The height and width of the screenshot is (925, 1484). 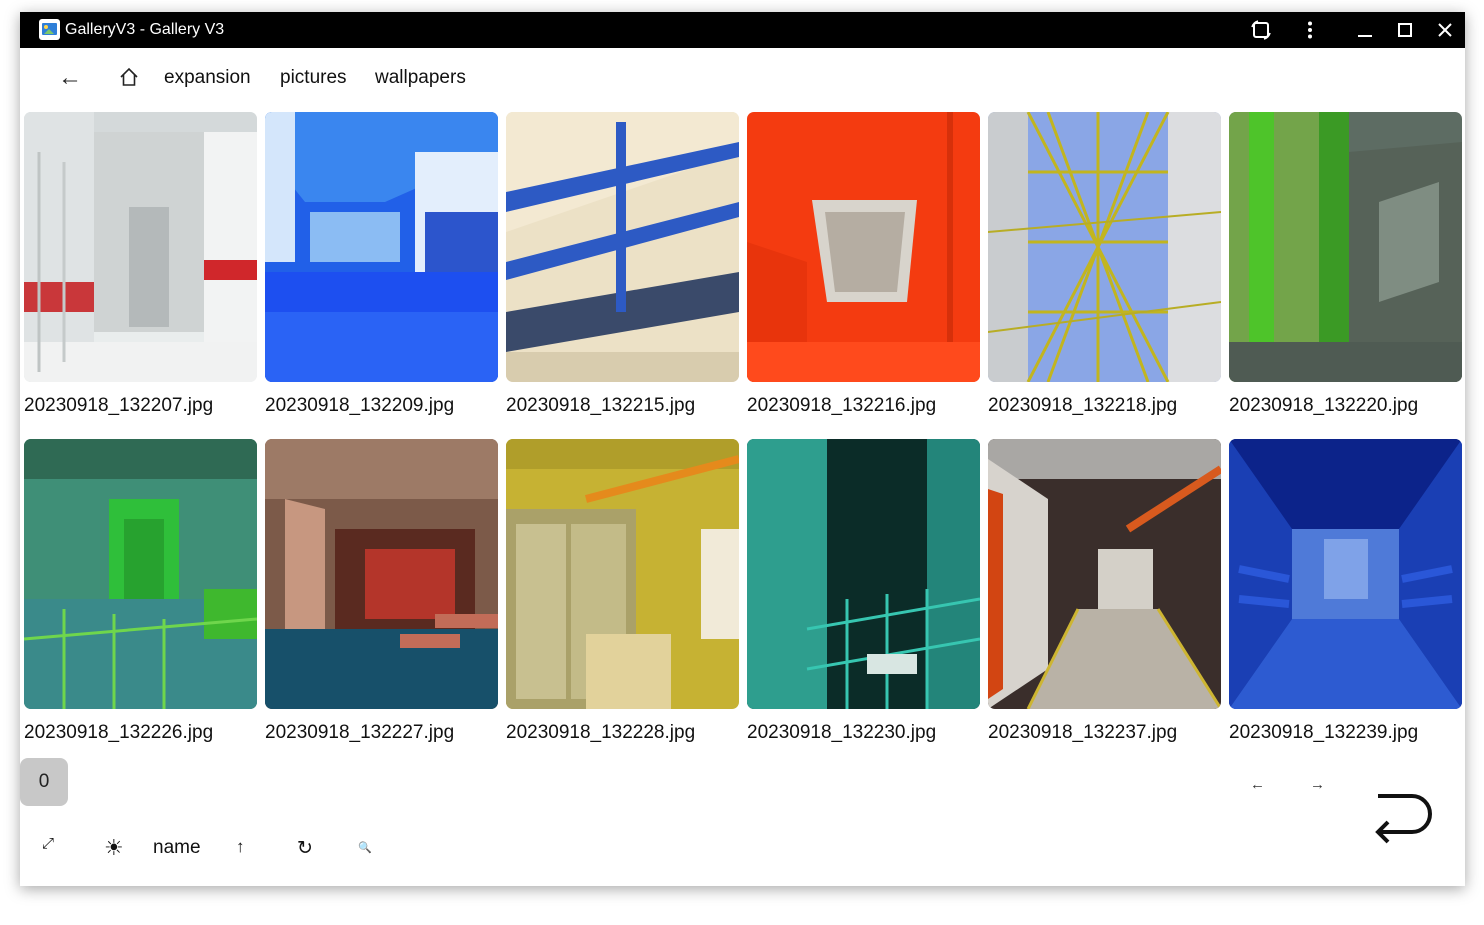 What do you see at coordinates (49, 29) in the screenshot?
I see `app-gallery-icon` at bounding box center [49, 29].